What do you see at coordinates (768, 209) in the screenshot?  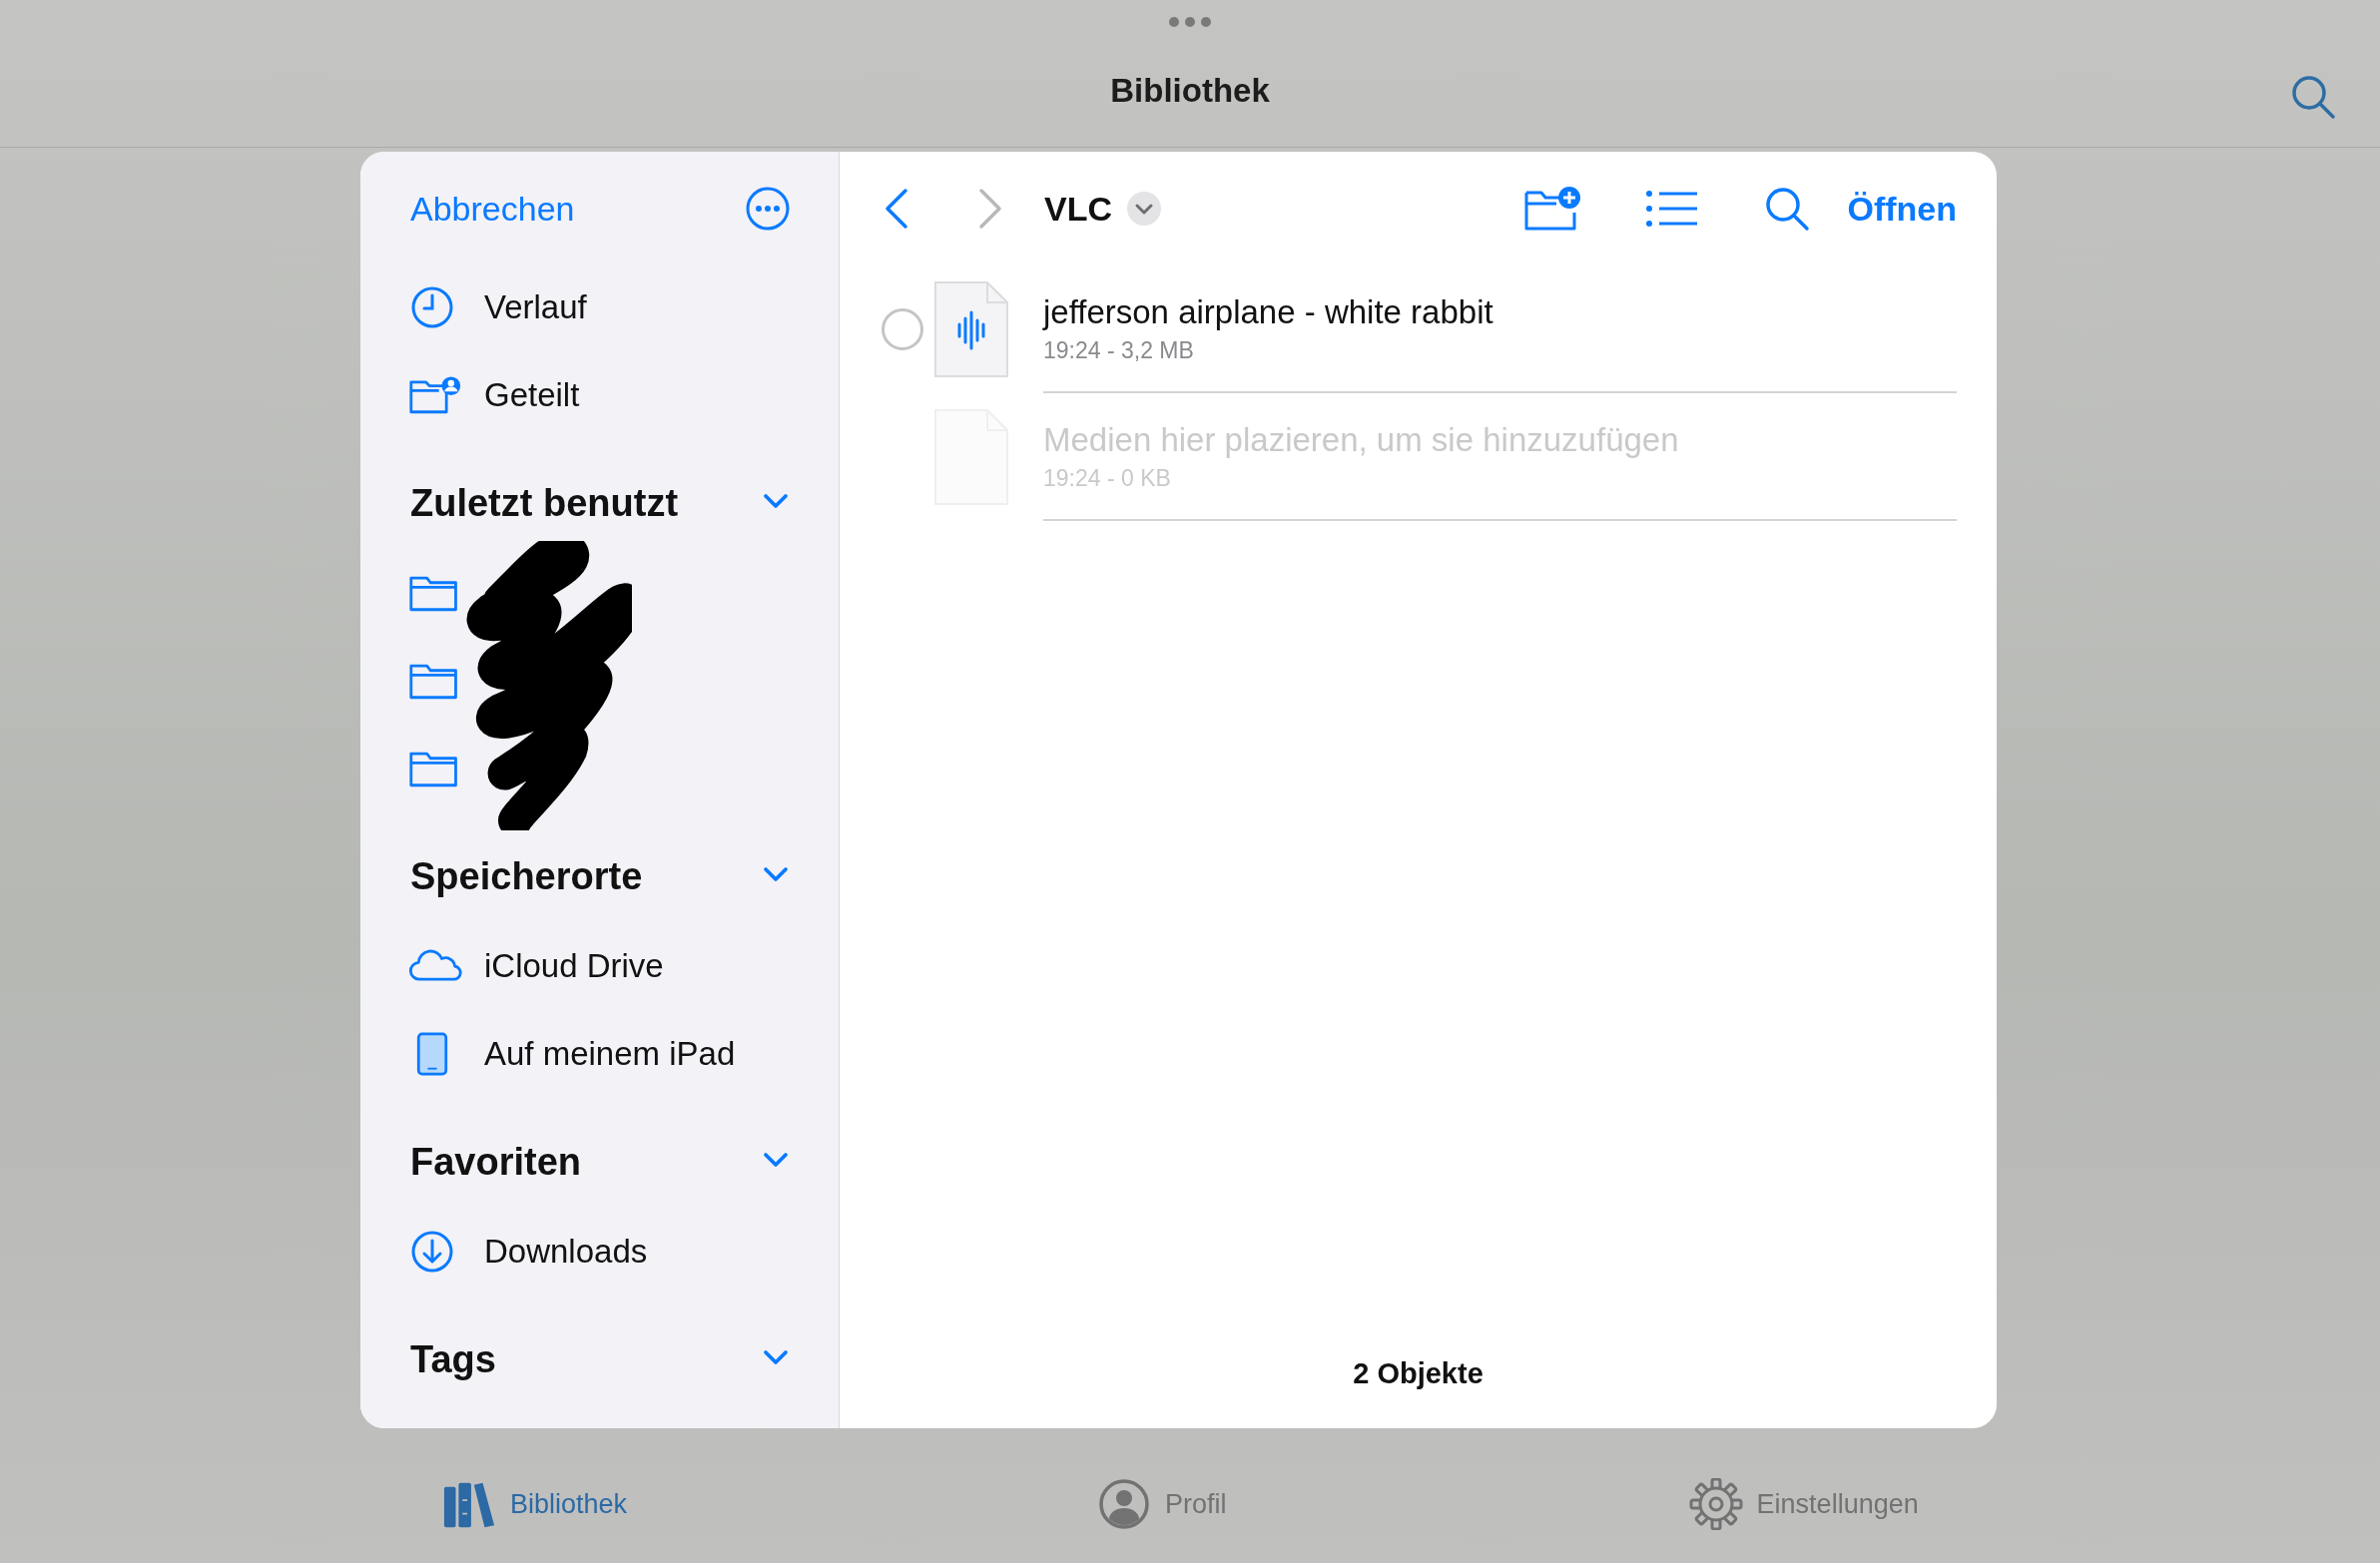 I see `more-icon` at bounding box center [768, 209].